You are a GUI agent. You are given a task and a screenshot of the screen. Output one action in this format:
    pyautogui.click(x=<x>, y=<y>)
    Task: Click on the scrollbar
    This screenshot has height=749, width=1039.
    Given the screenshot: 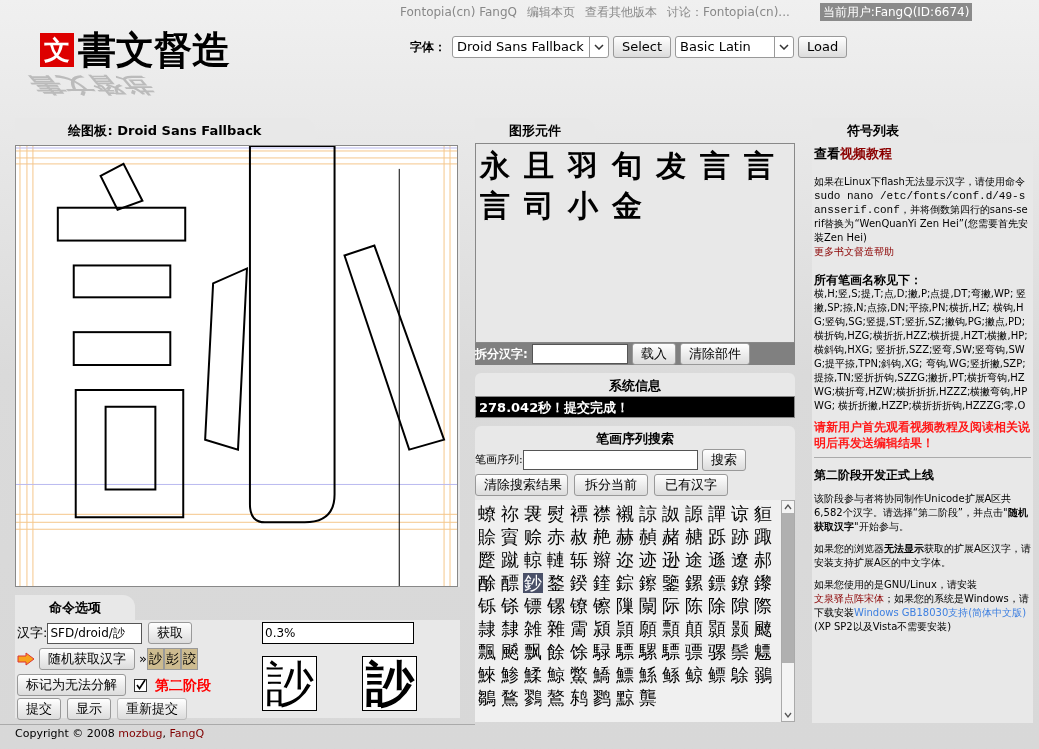 What is the action you would take?
    pyautogui.click(x=788, y=611)
    